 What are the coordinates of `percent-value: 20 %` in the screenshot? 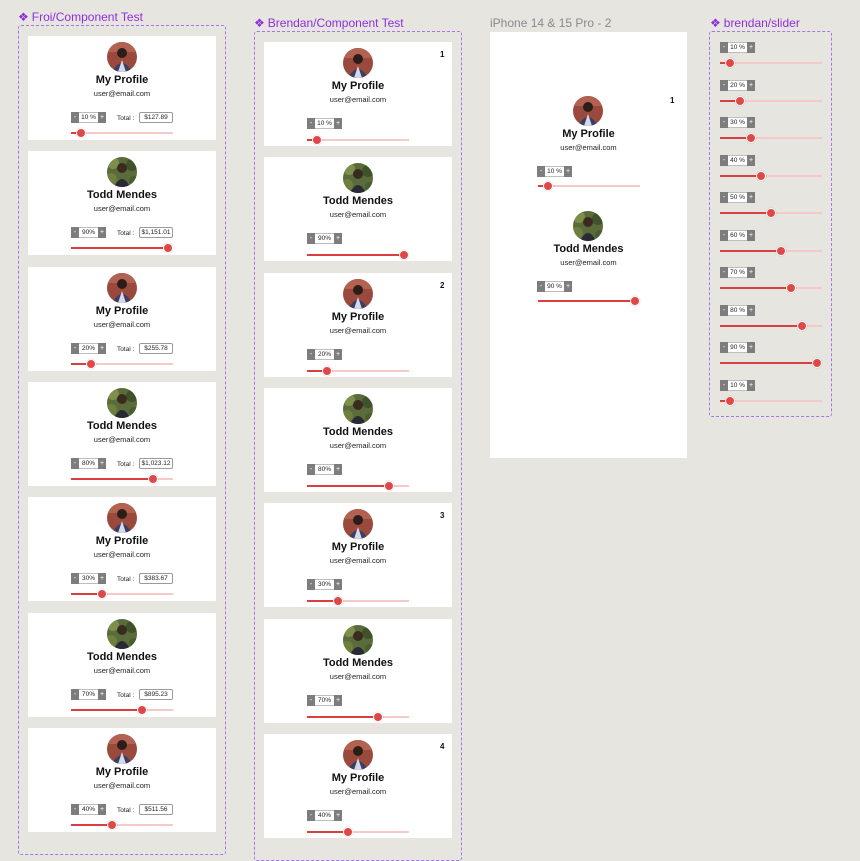 It's located at (737, 85).